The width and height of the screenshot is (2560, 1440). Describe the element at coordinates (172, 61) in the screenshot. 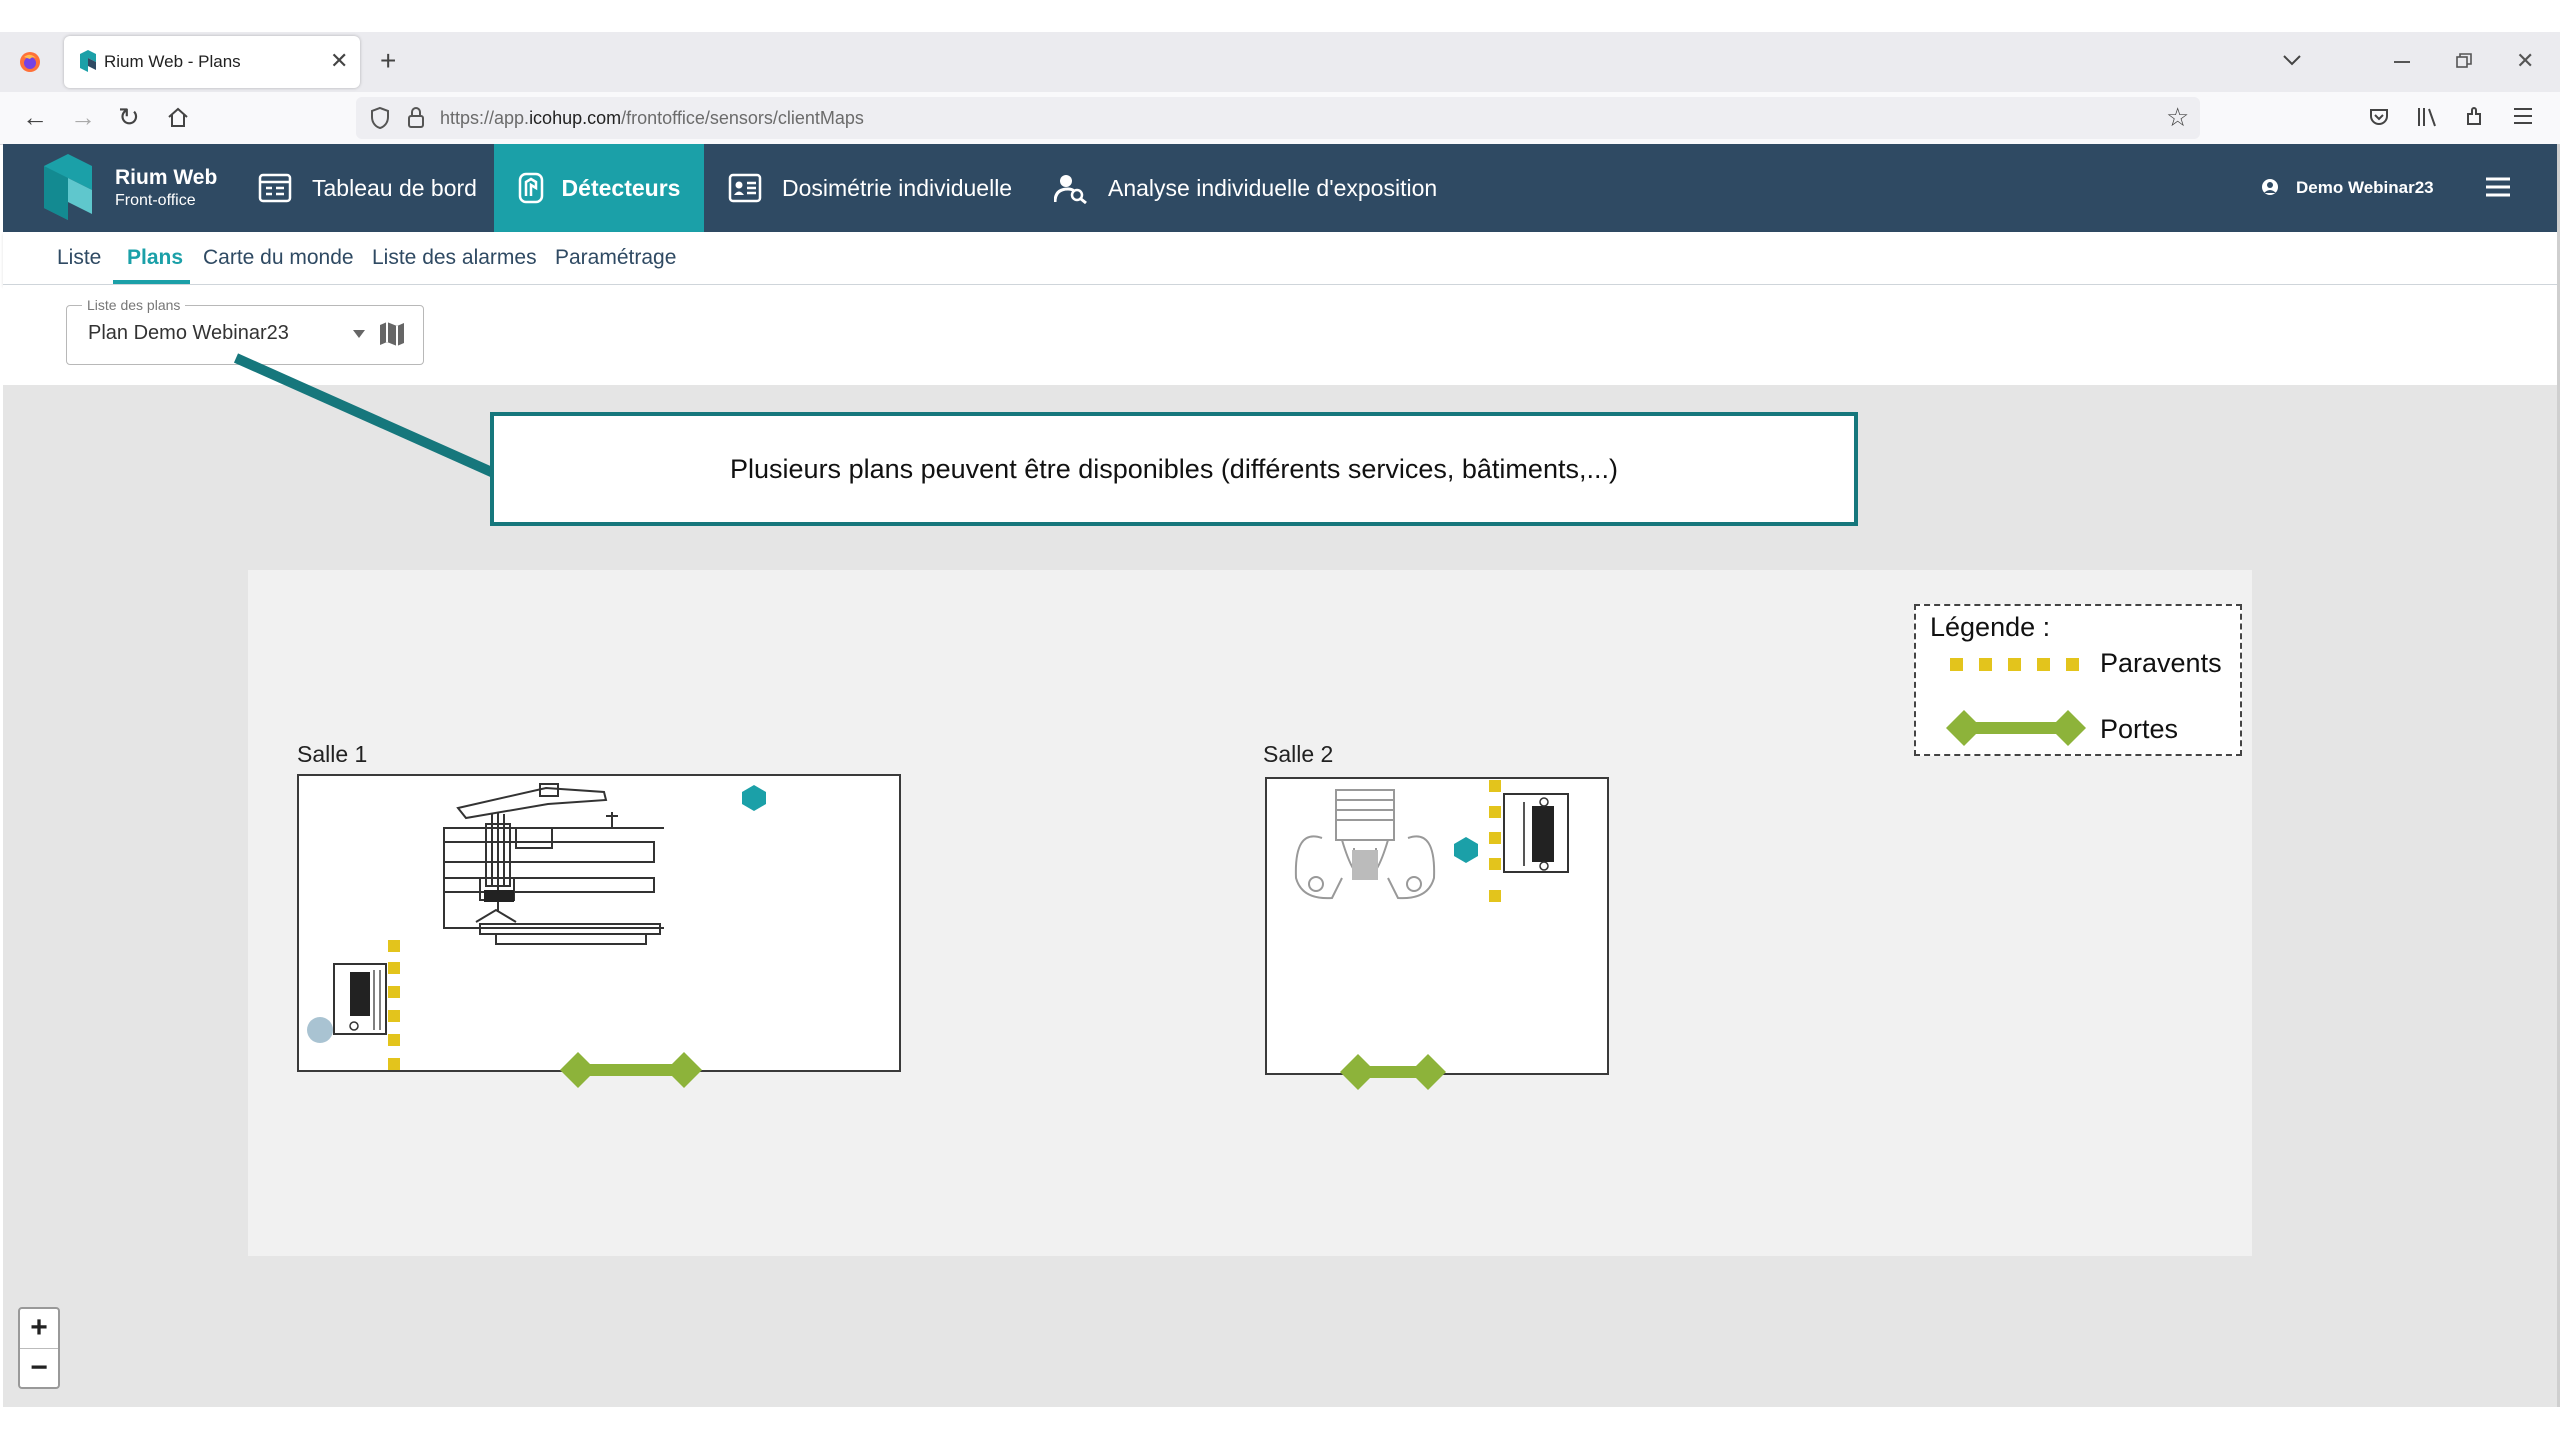

I see `tab-title: Rium Web - Plans` at that location.